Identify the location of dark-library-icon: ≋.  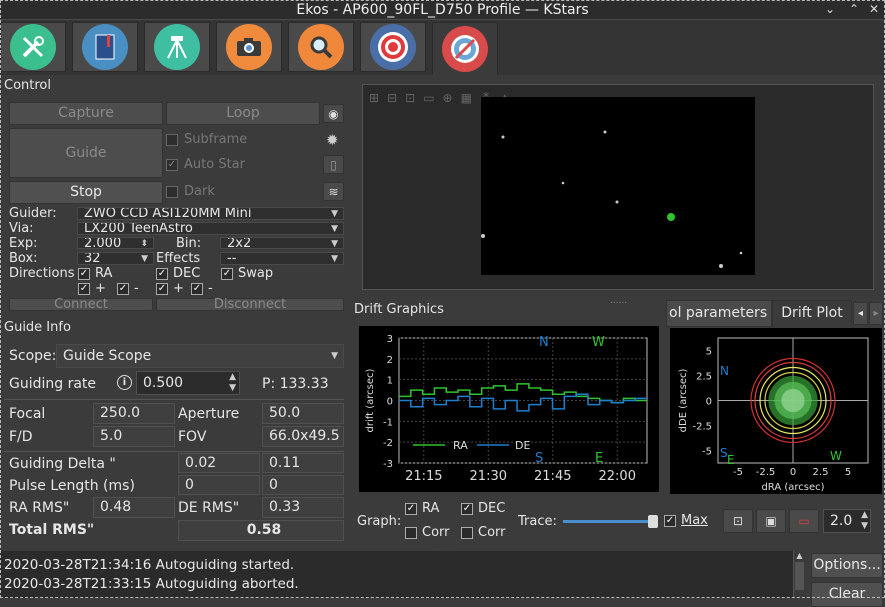
(333, 191).